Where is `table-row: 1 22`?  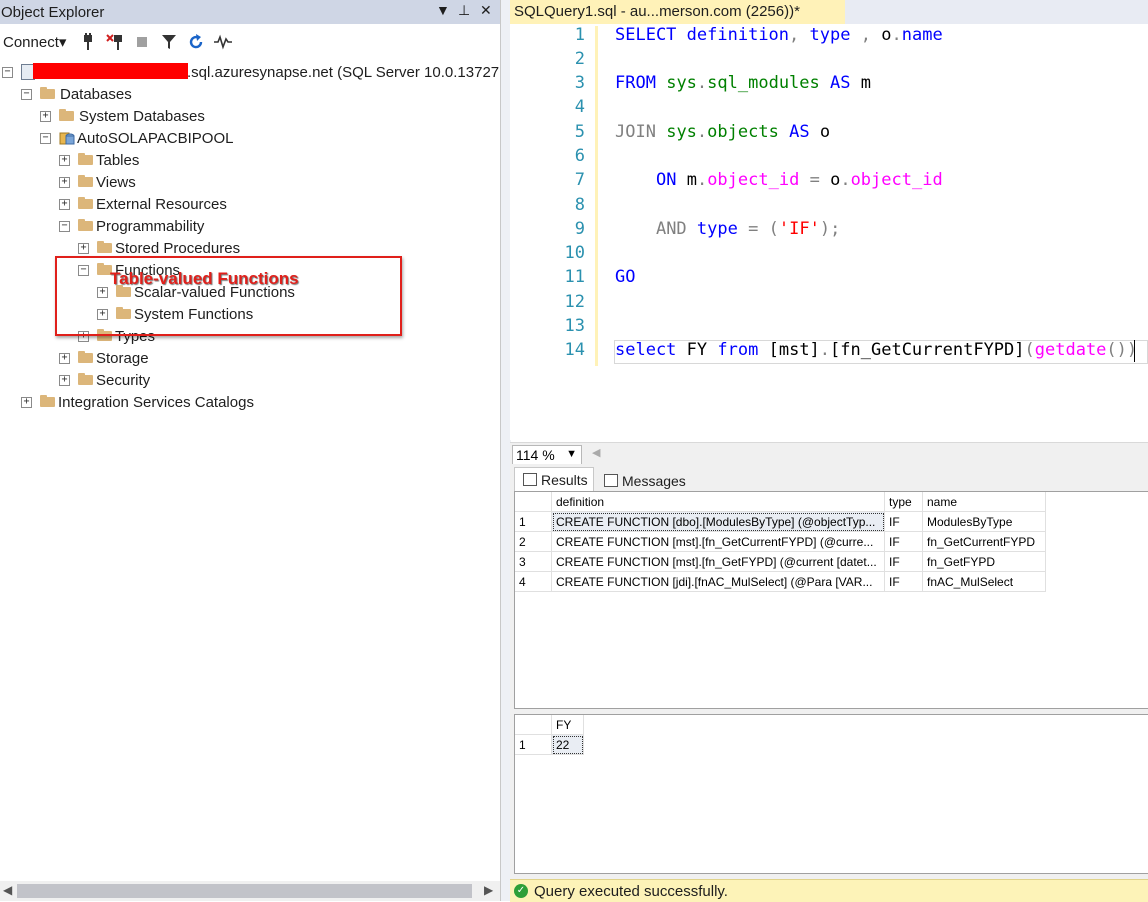 table-row: 1 22 is located at coordinates (549, 744).